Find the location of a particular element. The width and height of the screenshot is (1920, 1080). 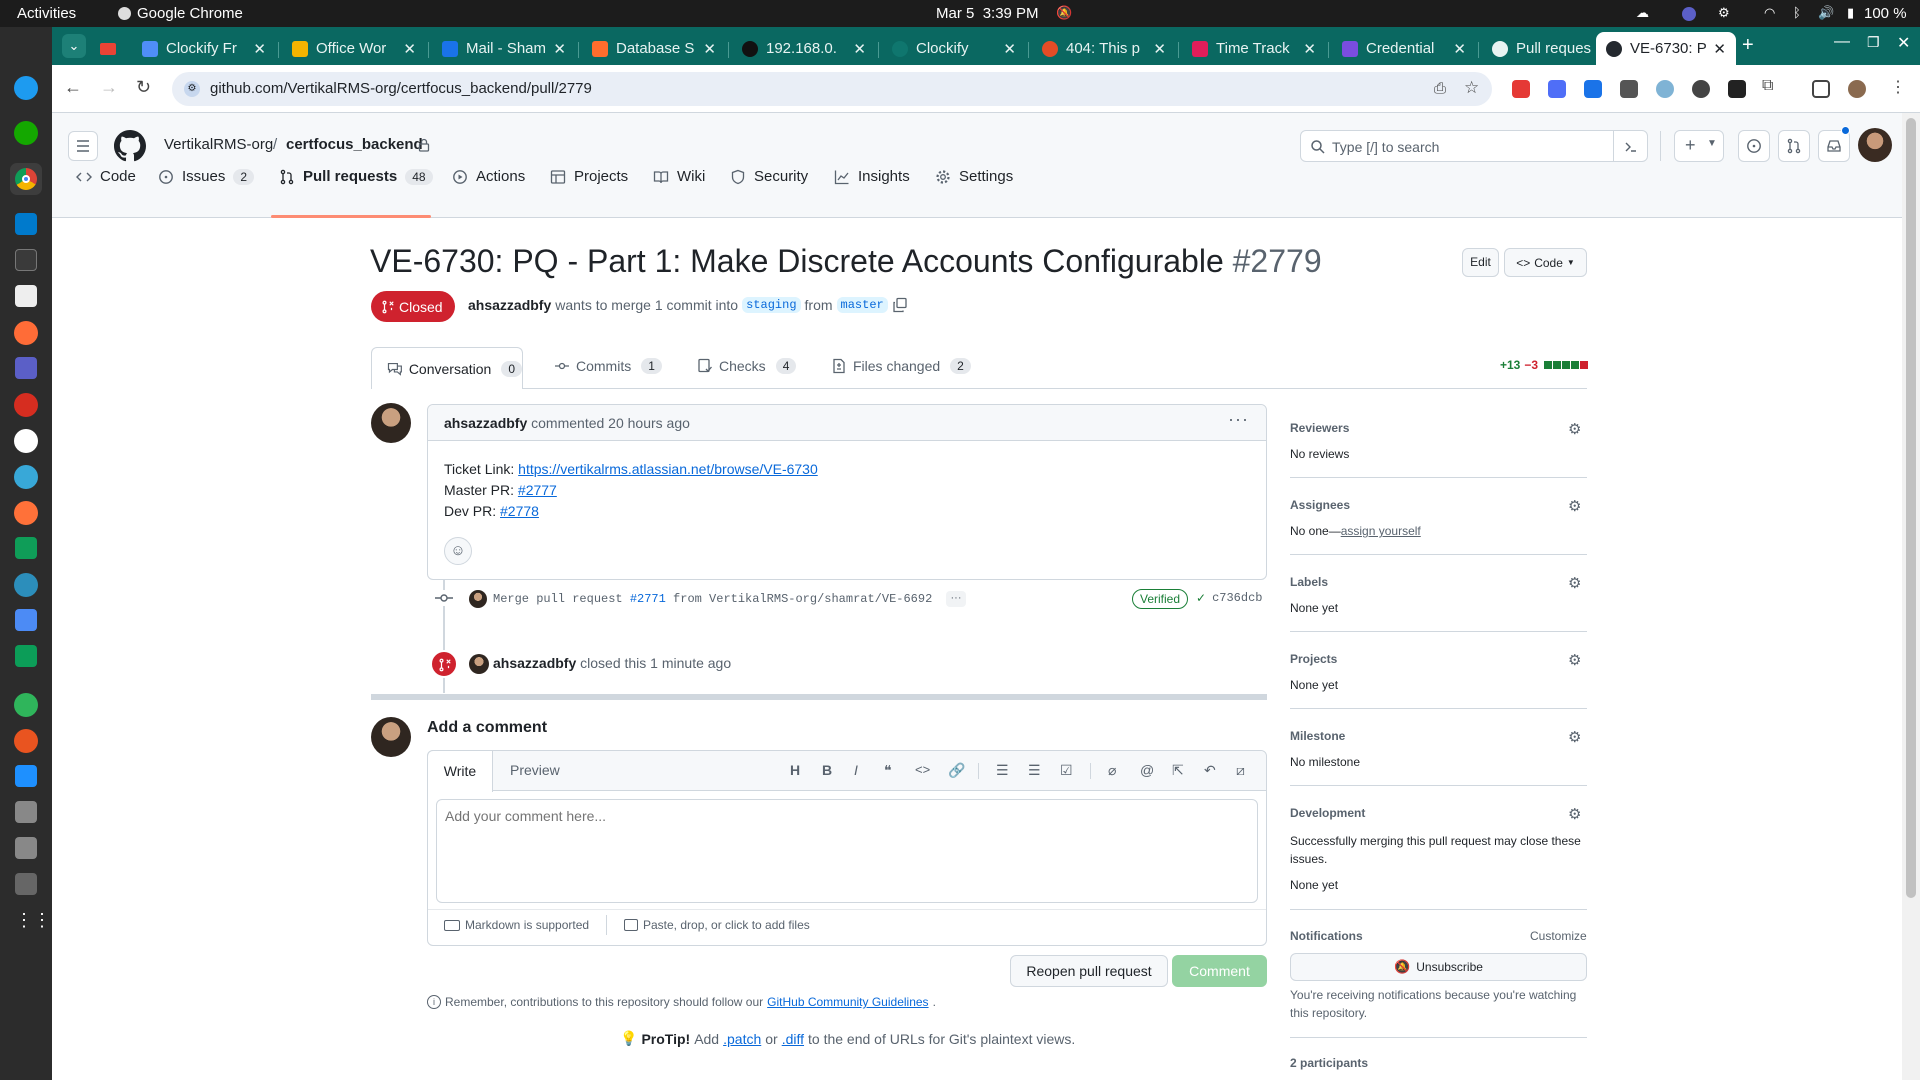

tab-issues: Issues 2 is located at coordinates (206, 176).